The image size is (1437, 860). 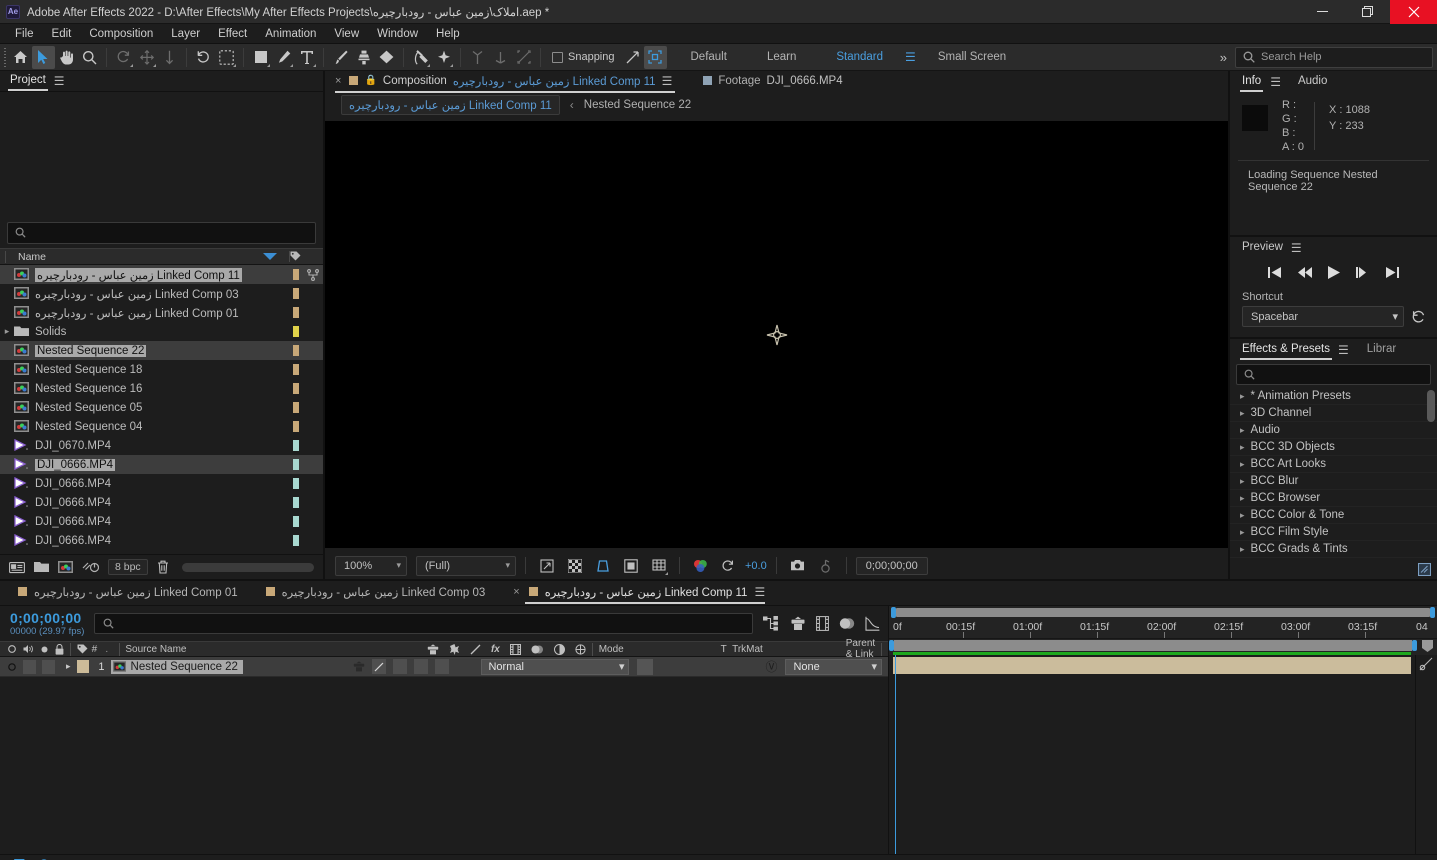 What do you see at coordinates (47, 618) in the screenshot?
I see `timeline-current-time: 0;00;00;00` at bounding box center [47, 618].